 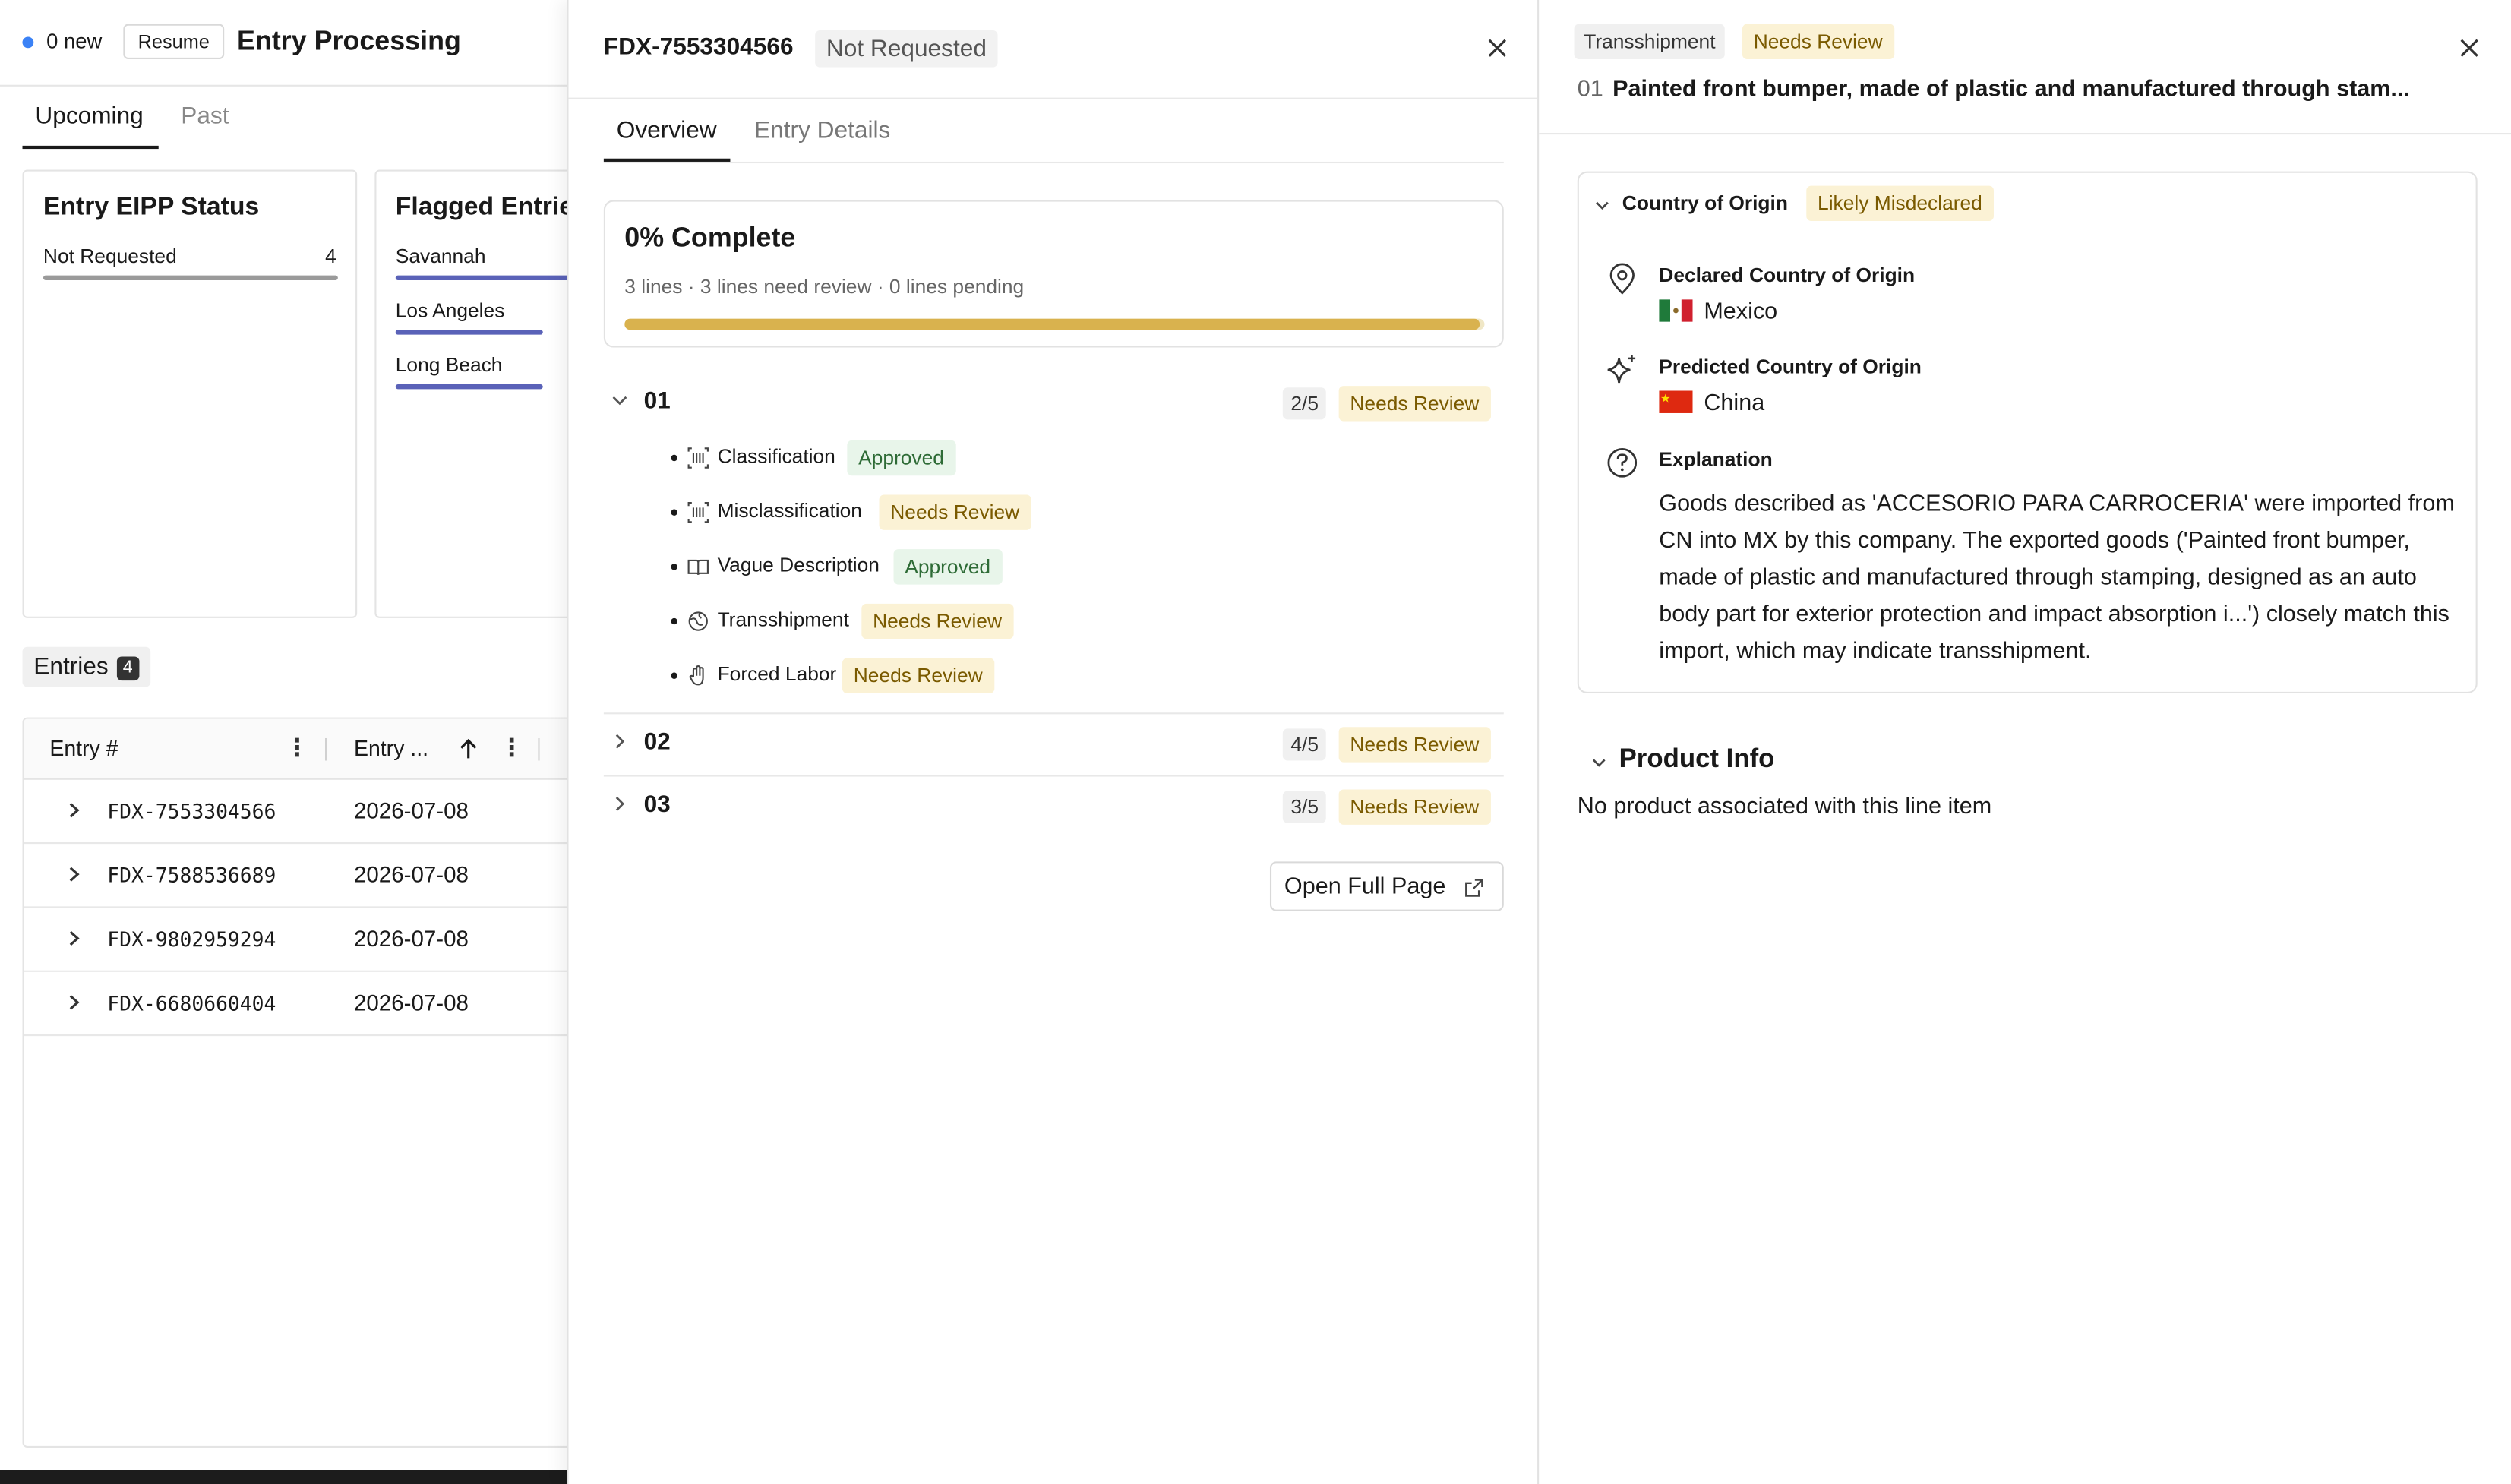 I want to click on page-title: Entry Processing, so click(x=349, y=40).